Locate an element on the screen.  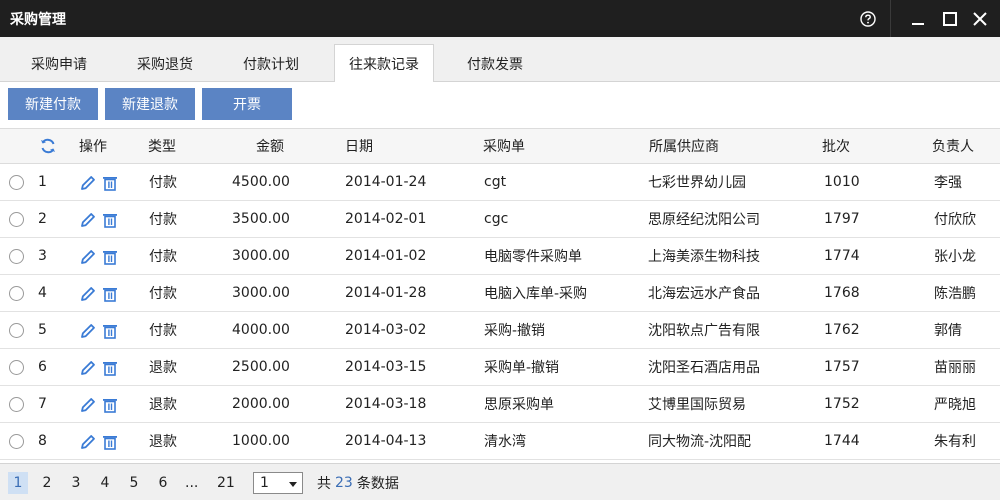
cell-date: 2014-02-01 is located at coordinates (386, 219).